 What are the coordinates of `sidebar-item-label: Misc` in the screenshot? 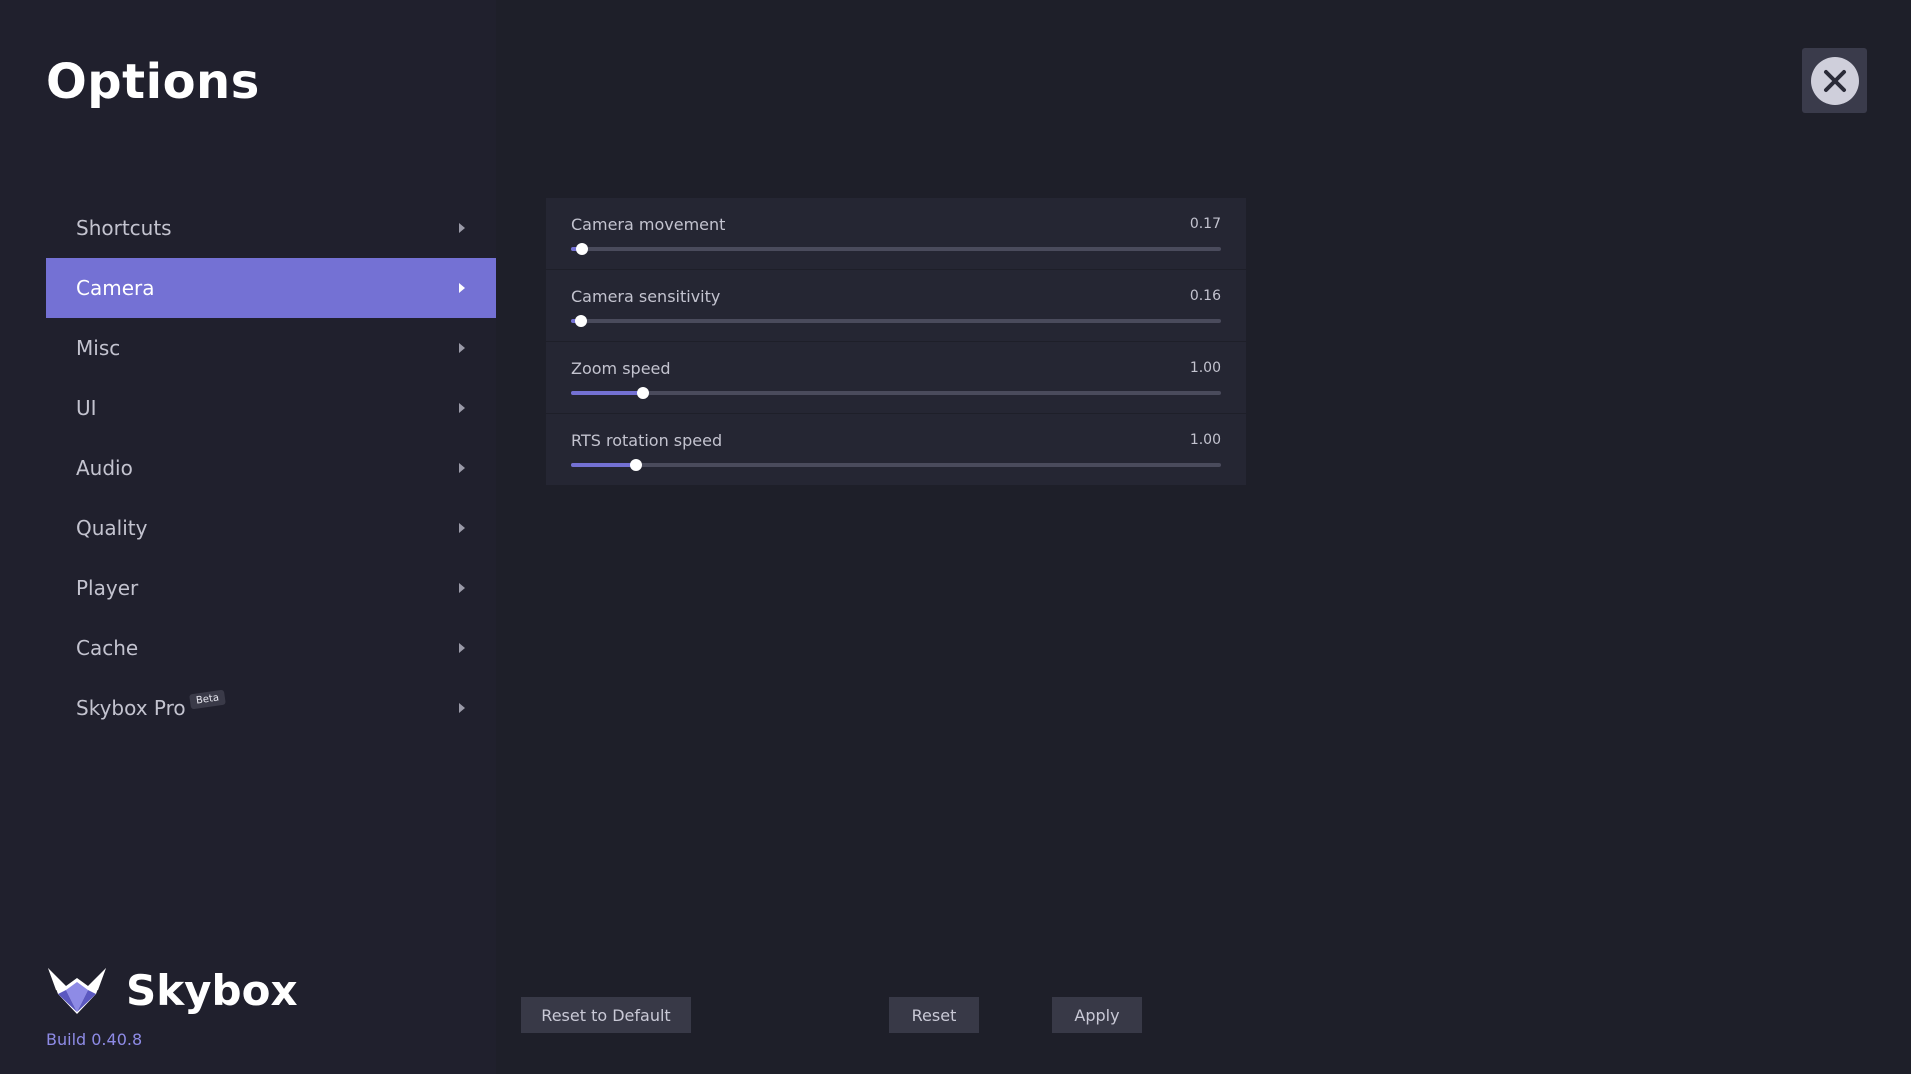 It's located at (98, 348).